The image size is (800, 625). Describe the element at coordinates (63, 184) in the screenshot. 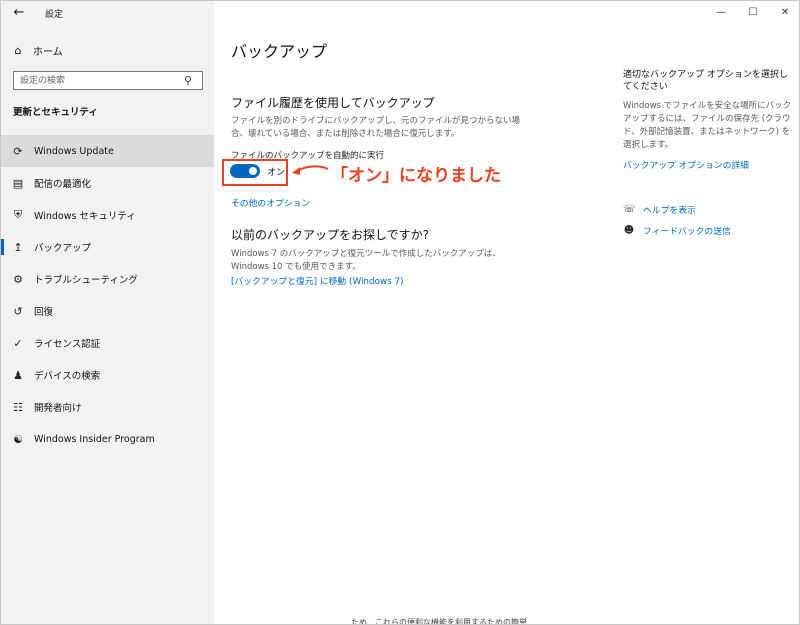

I see `sidebar-item-label: 配信の最適化` at that location.